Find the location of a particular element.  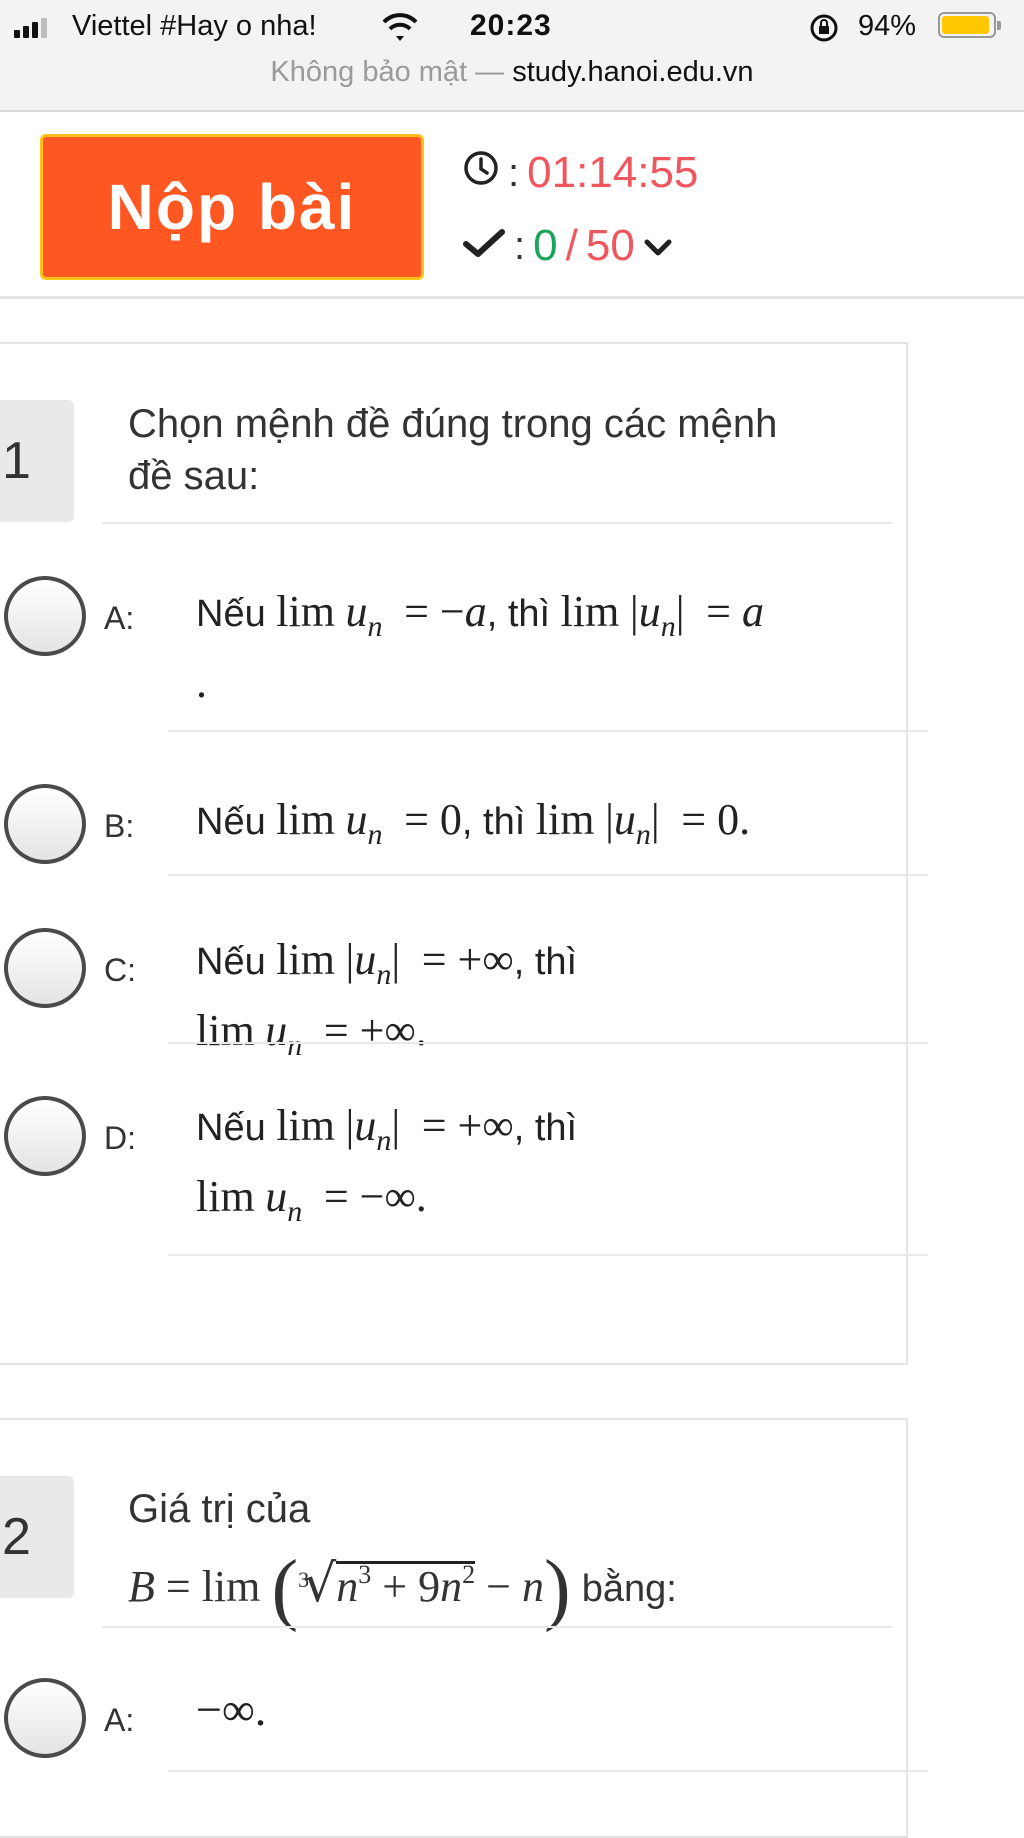

submit-button: Nộp bài is located at coordinates (232, 207).